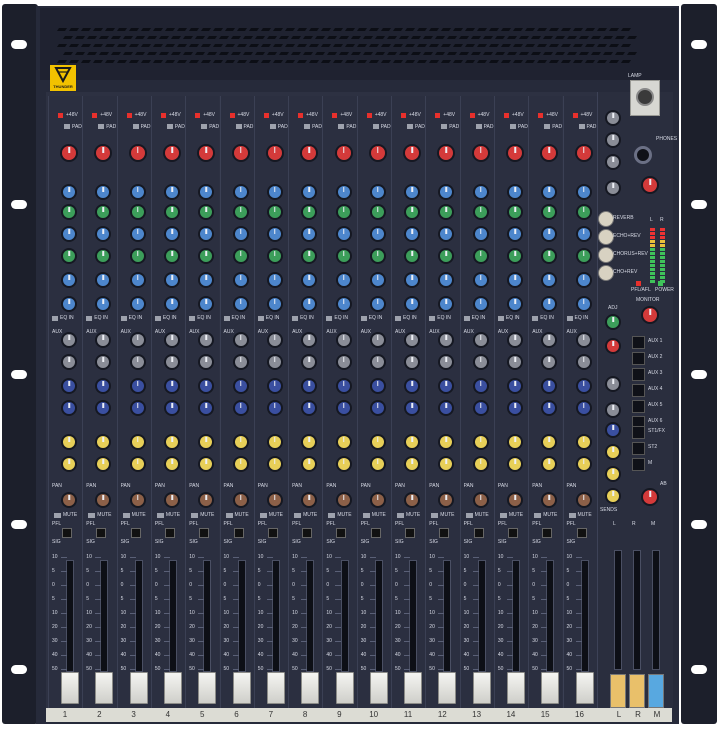 The width and height of the screenshot is (719, 733). Describe the element at coordinates (618, 691) in the screenshot. I see `master-fader` at that location.